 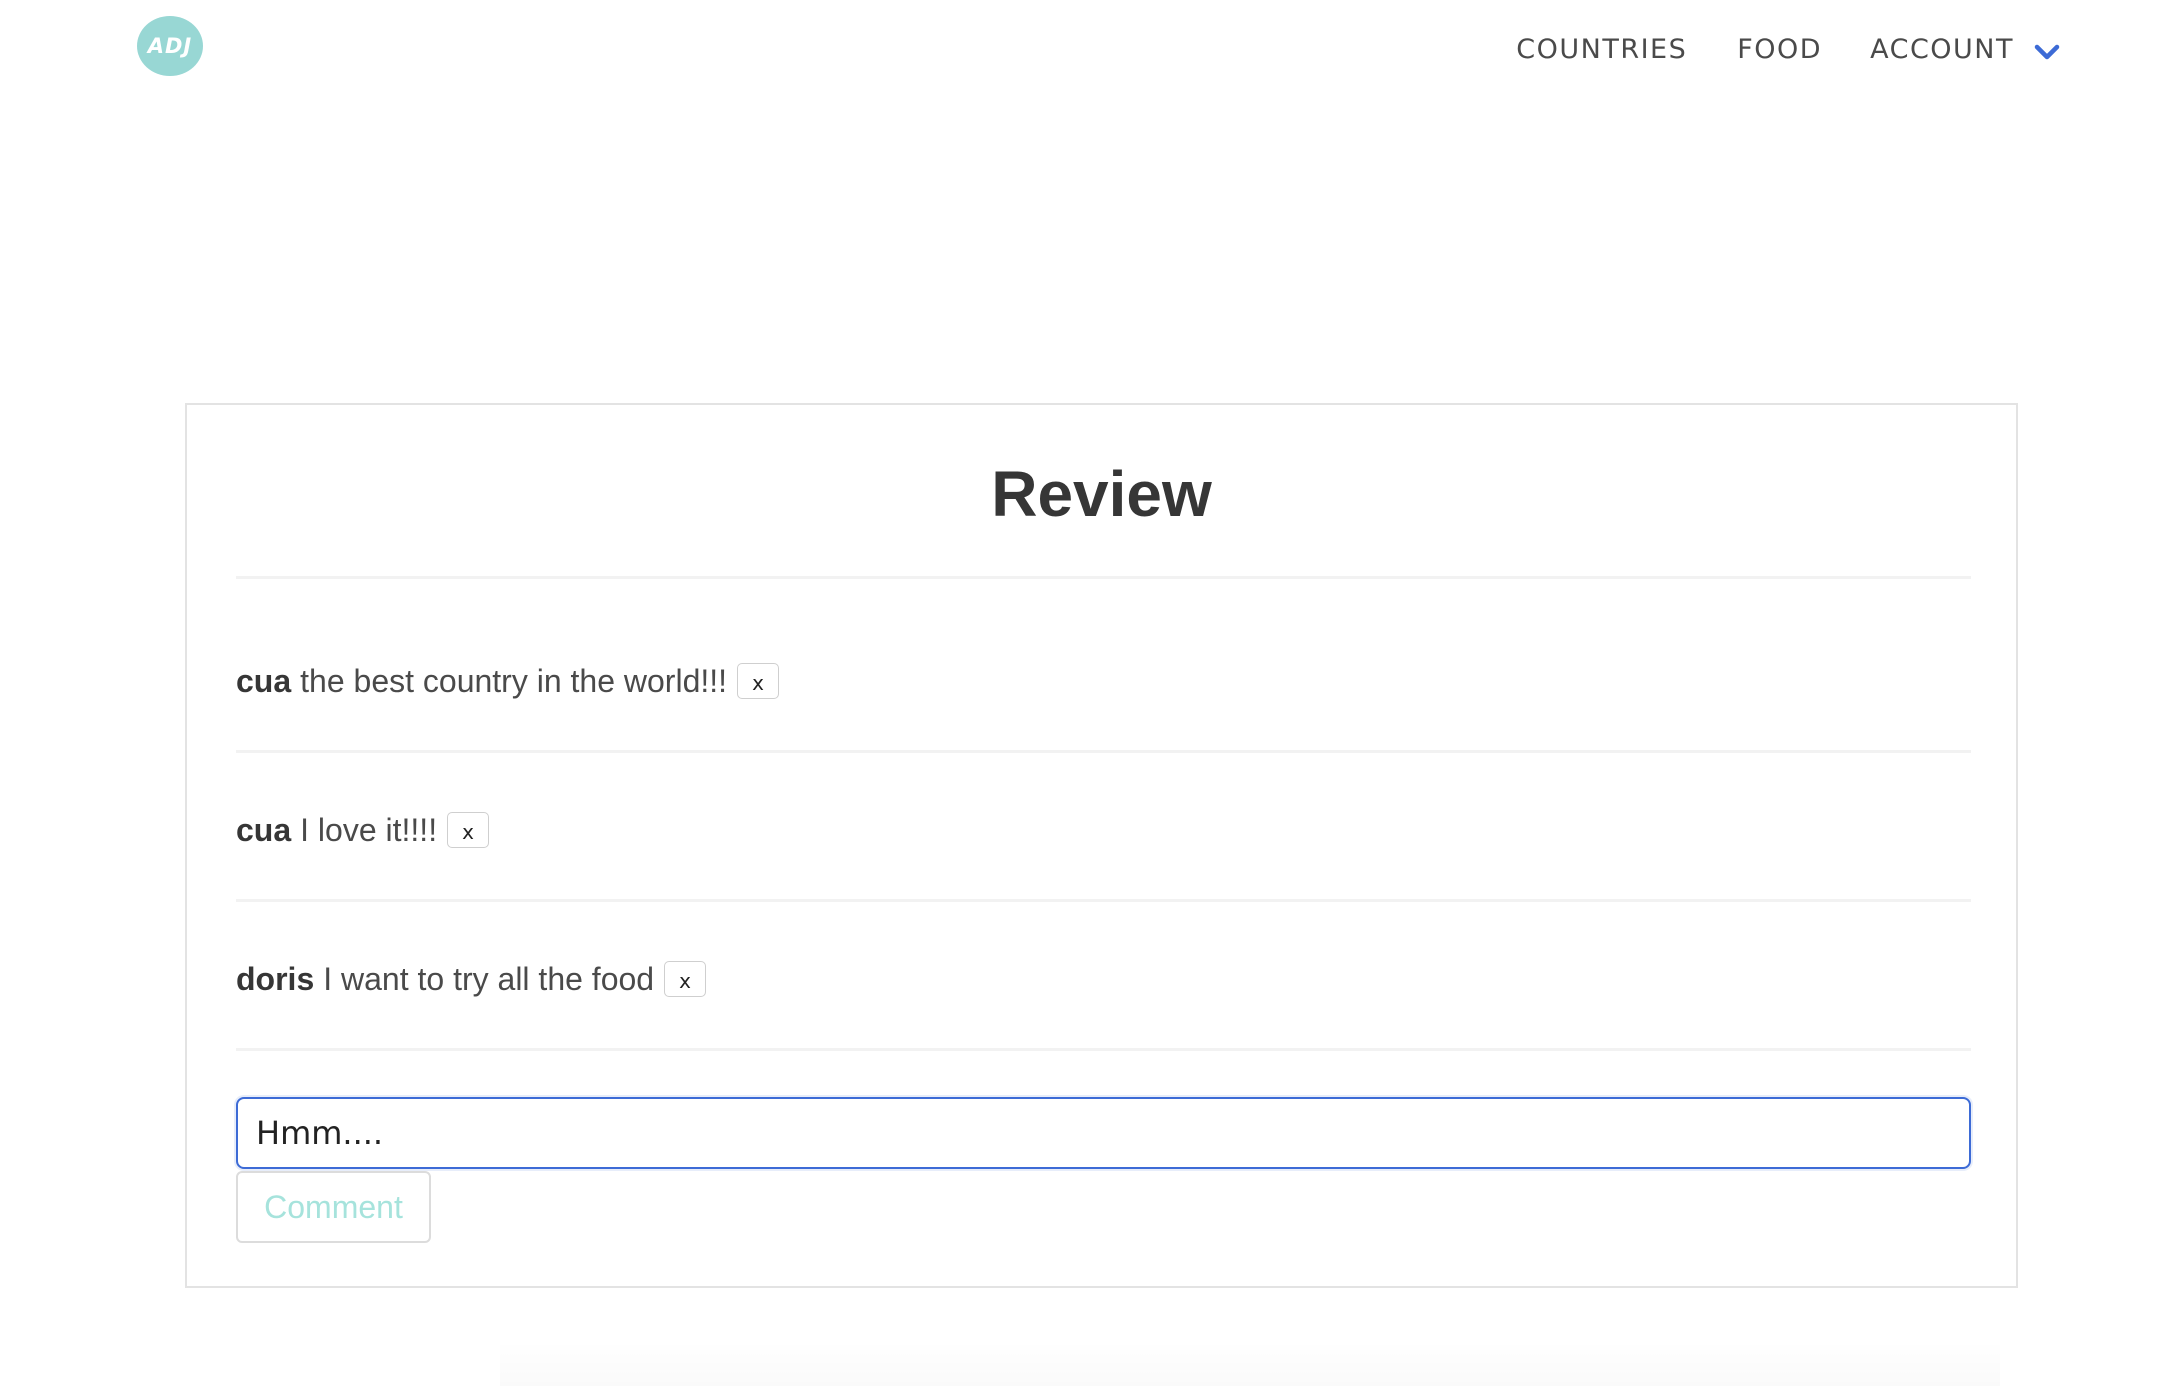 I want to click on logo-text: ADJ, so click(x=170, y=46).